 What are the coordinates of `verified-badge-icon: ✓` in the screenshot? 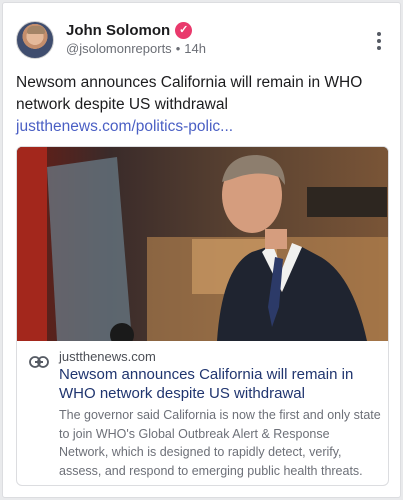 It's located at (184, 30).